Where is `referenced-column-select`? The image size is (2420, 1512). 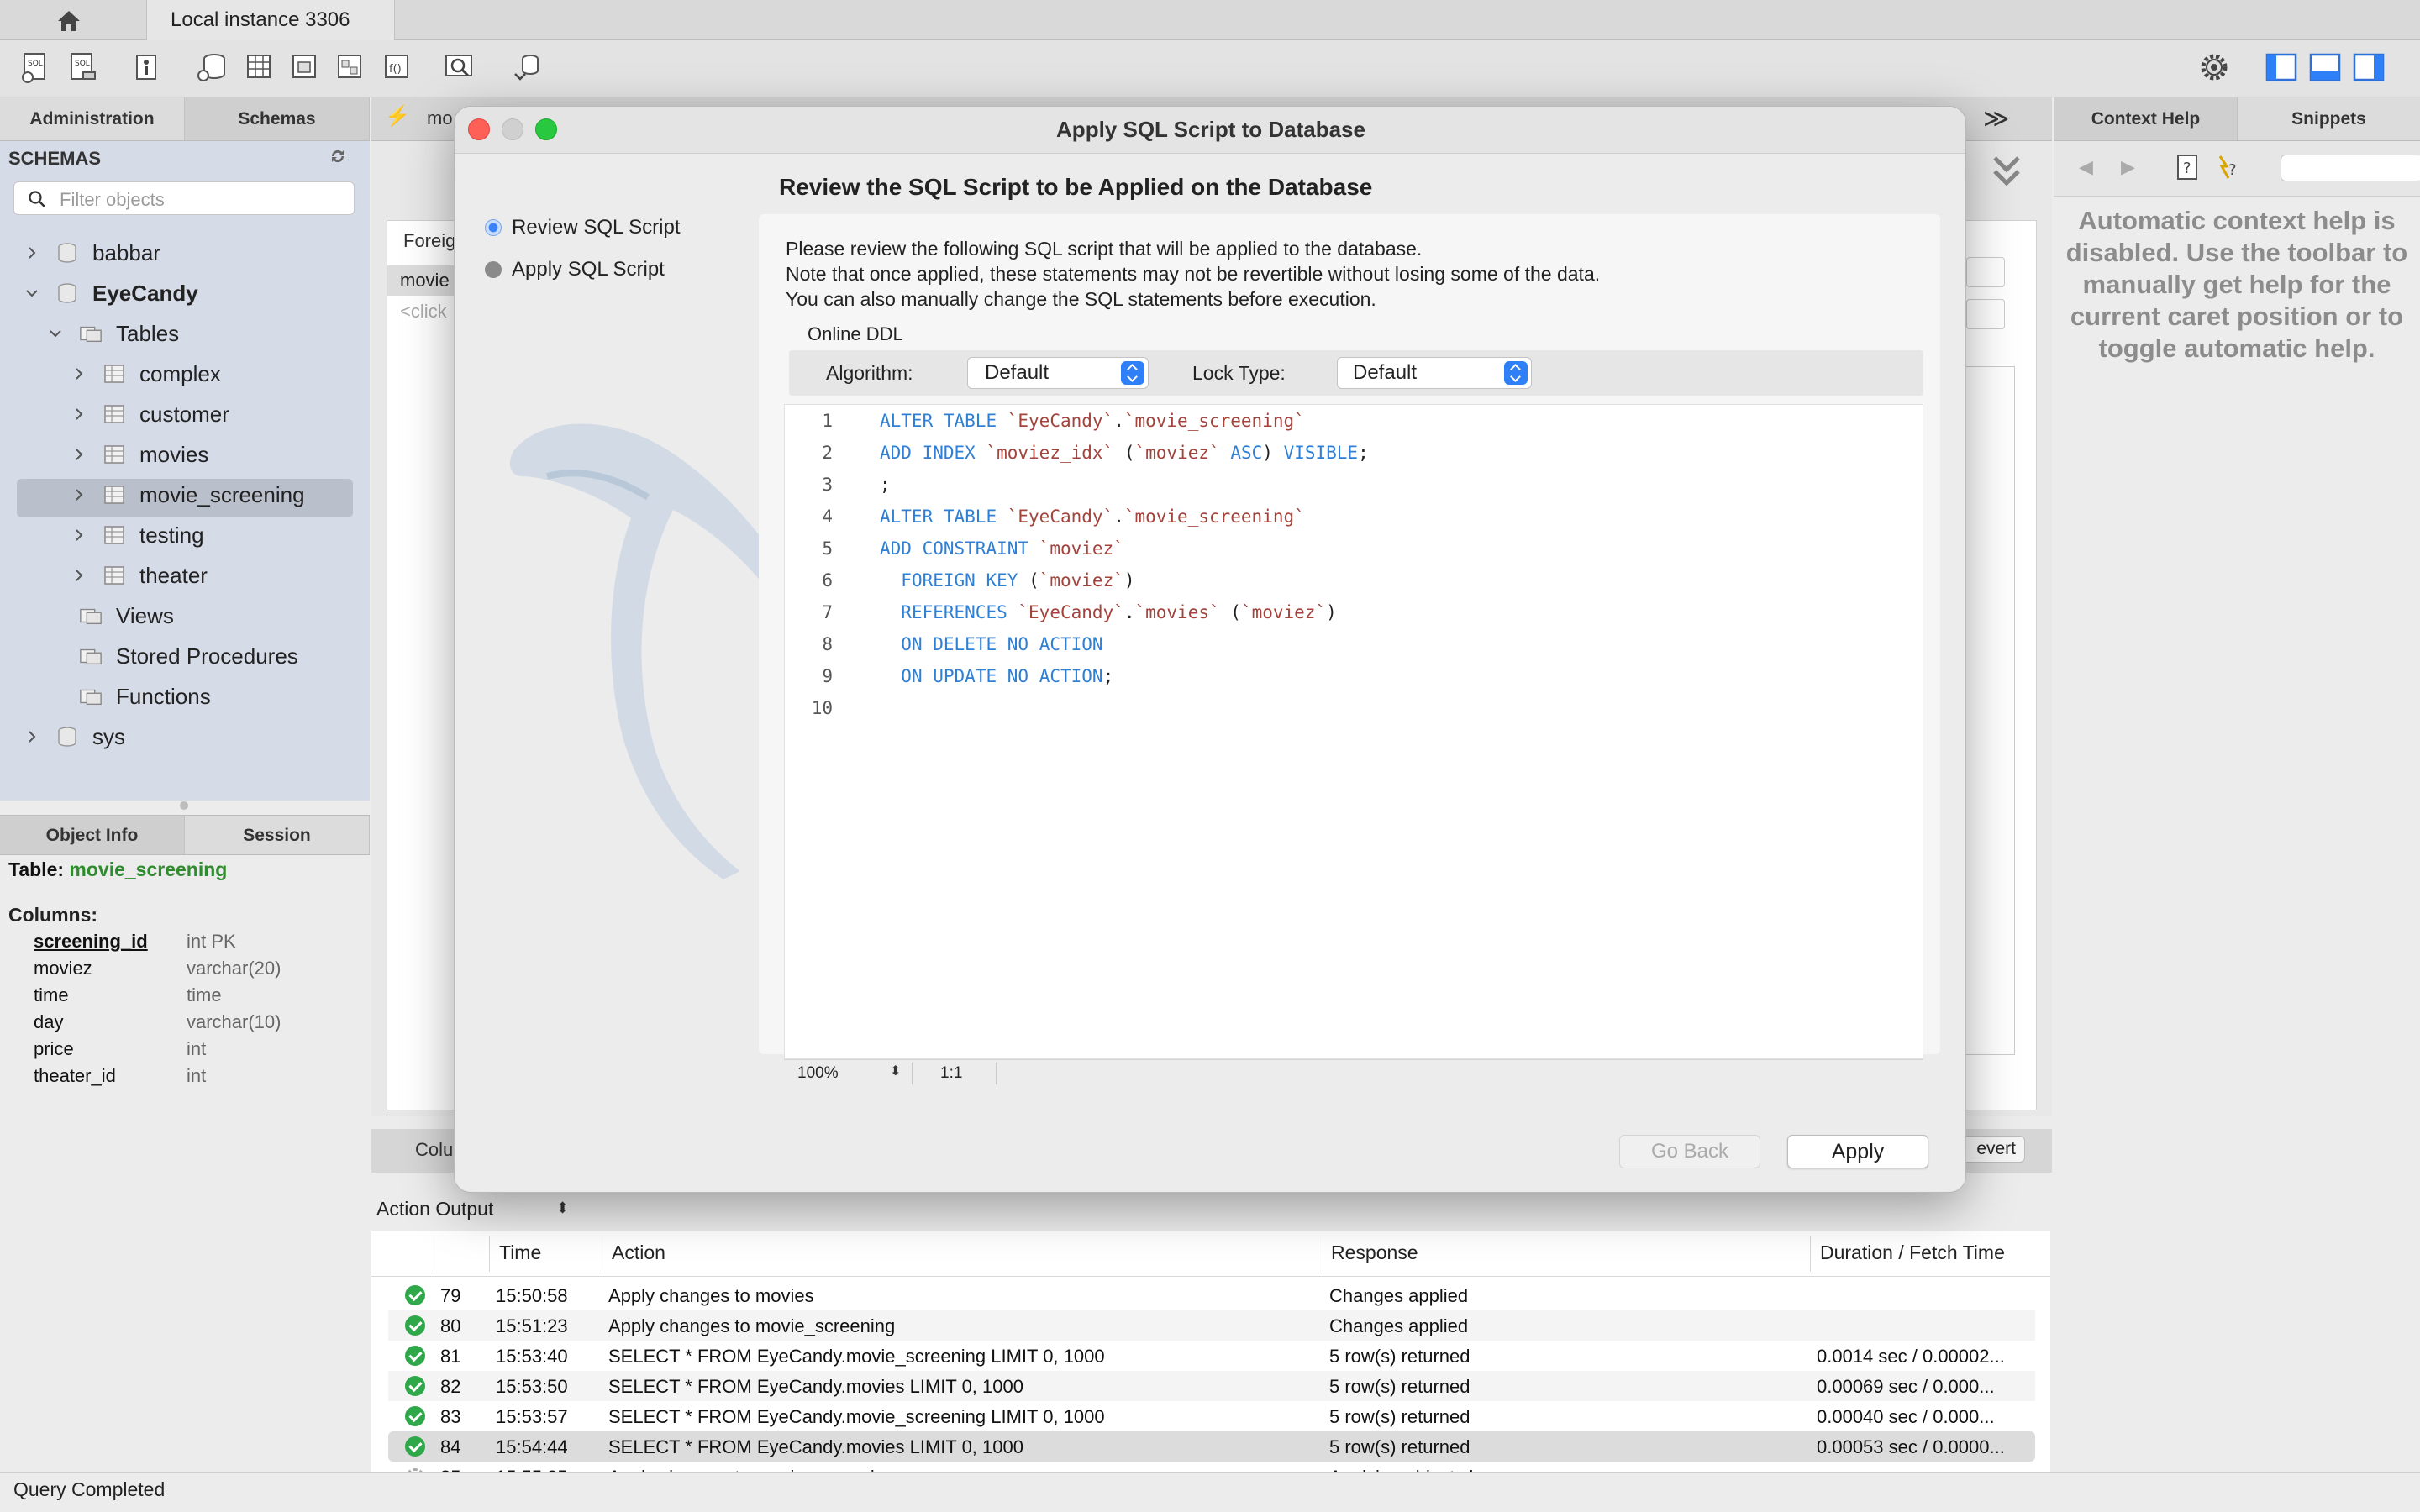 referenced-column-select is located at coordinates (1985, 314).